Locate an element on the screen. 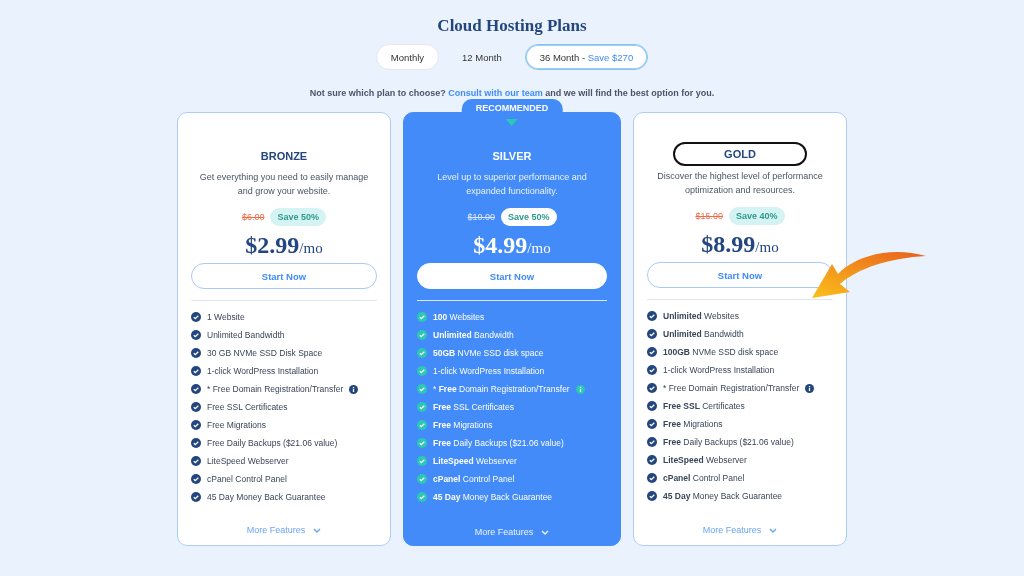 This screenshot has width=1024, height=576. billing-tab: 36 Month - Save $270 is located at coordinates (586, 57).